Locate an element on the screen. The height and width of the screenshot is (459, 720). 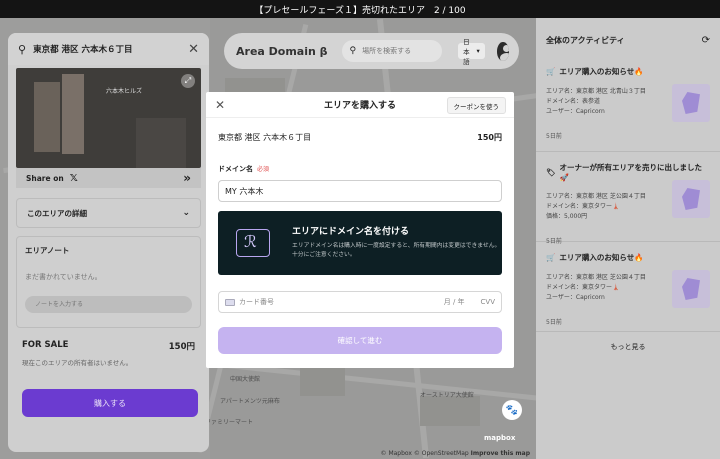
detail-label: このエリアの詳細 is located at coordinates (57, 213).